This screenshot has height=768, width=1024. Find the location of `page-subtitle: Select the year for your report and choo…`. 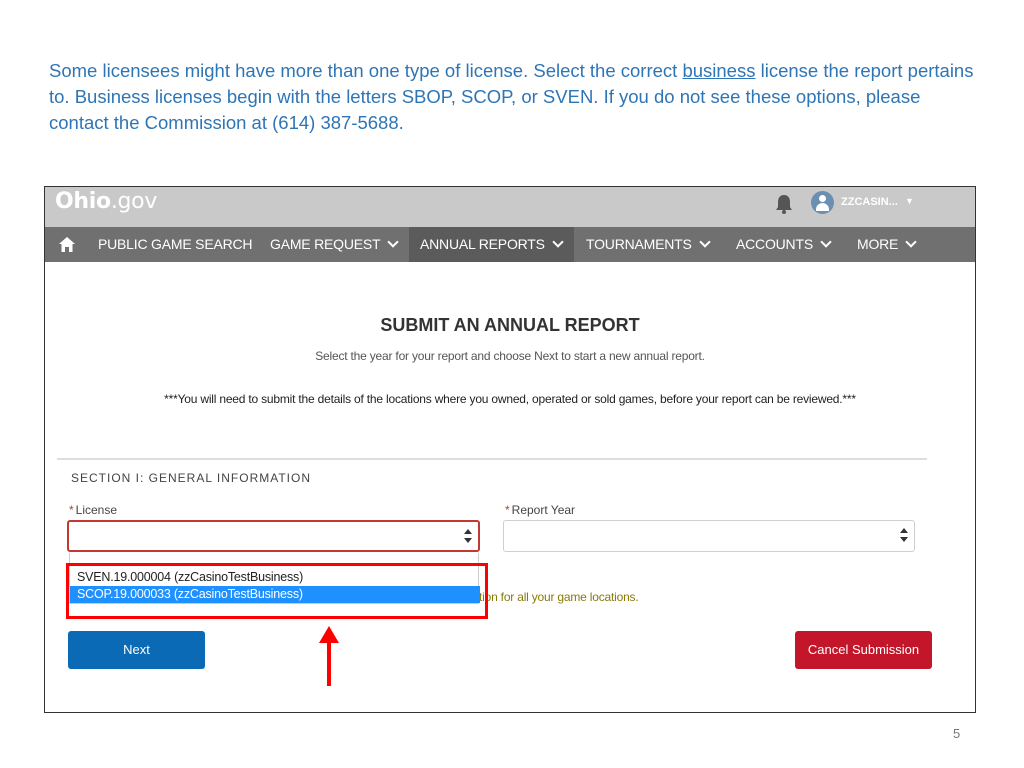

page-subtitle: Select the year for your report and choo… is located at coordinates (510, 356).